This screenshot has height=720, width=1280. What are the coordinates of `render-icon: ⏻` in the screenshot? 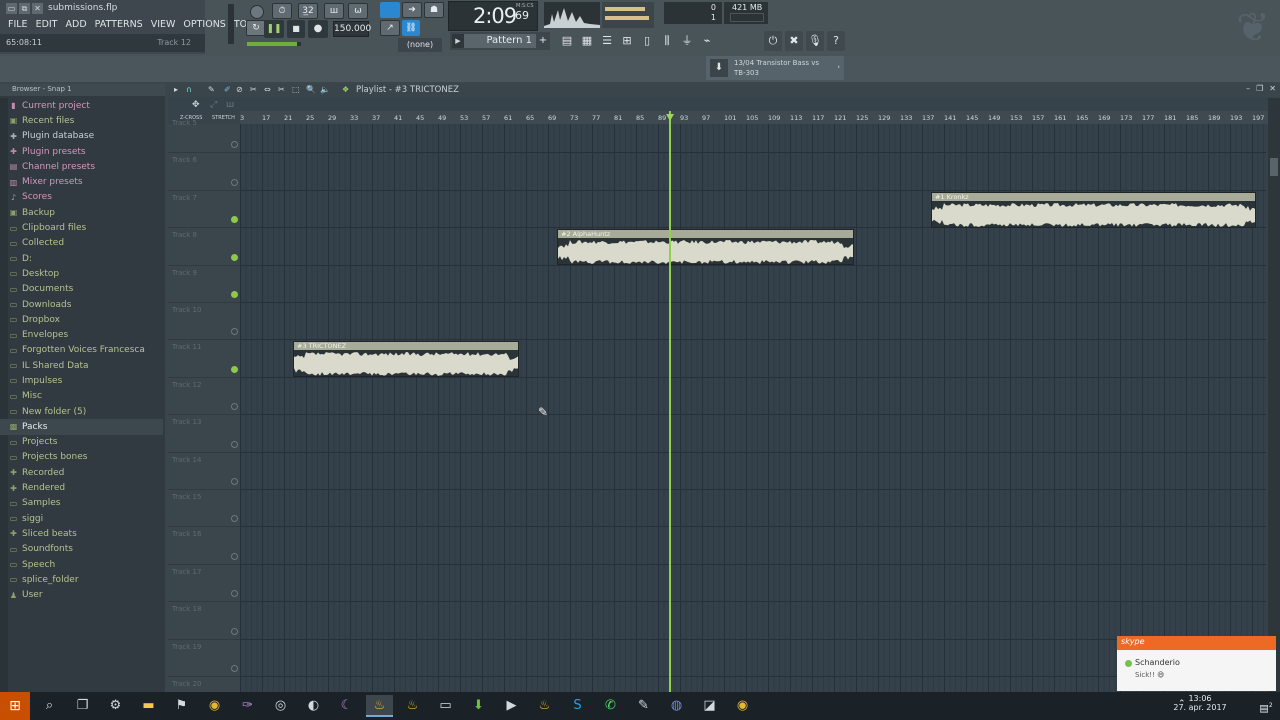 It's located at (773, 41).